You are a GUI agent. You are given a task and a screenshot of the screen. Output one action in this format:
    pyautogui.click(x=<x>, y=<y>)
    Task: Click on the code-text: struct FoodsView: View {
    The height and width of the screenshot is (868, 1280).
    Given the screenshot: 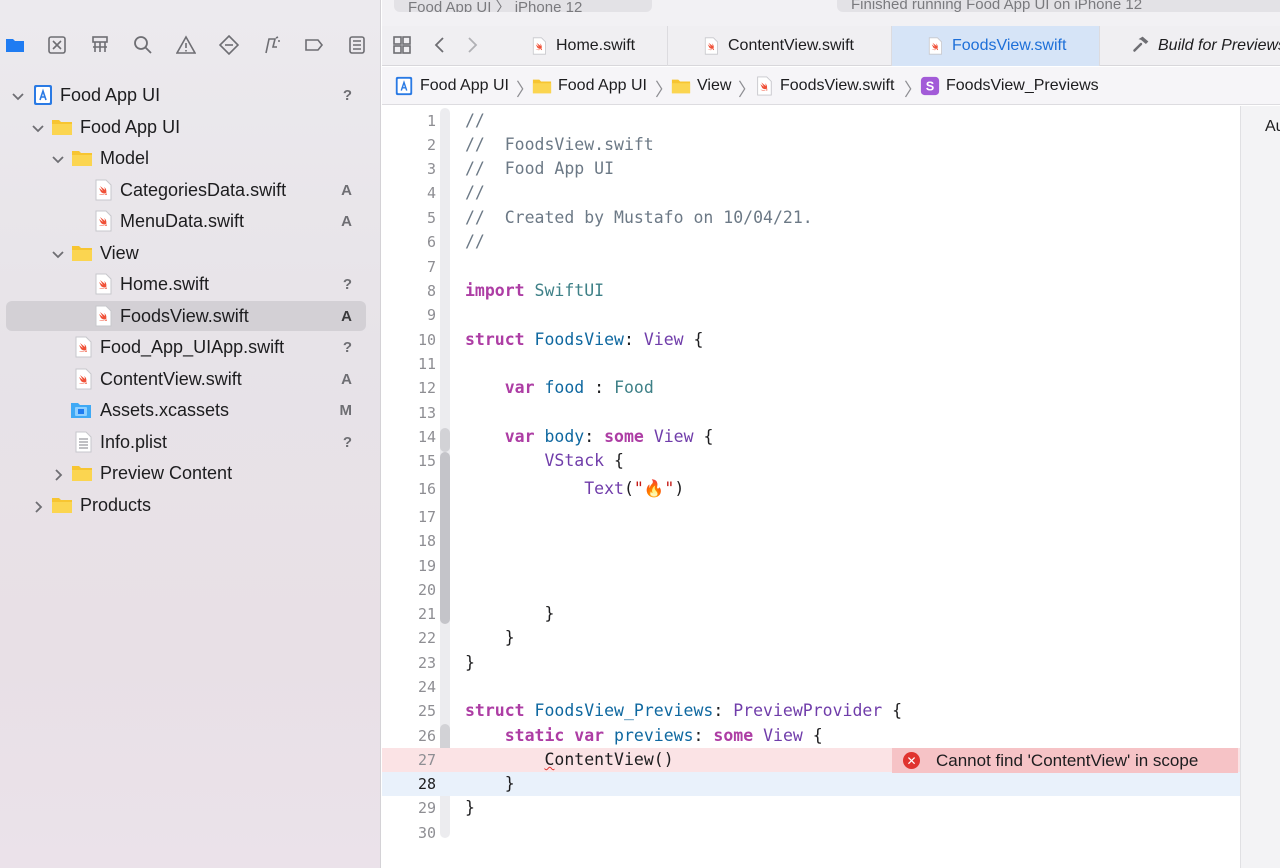 What is the action you would take?
    pyautogui.click(x=584, y=339)
    